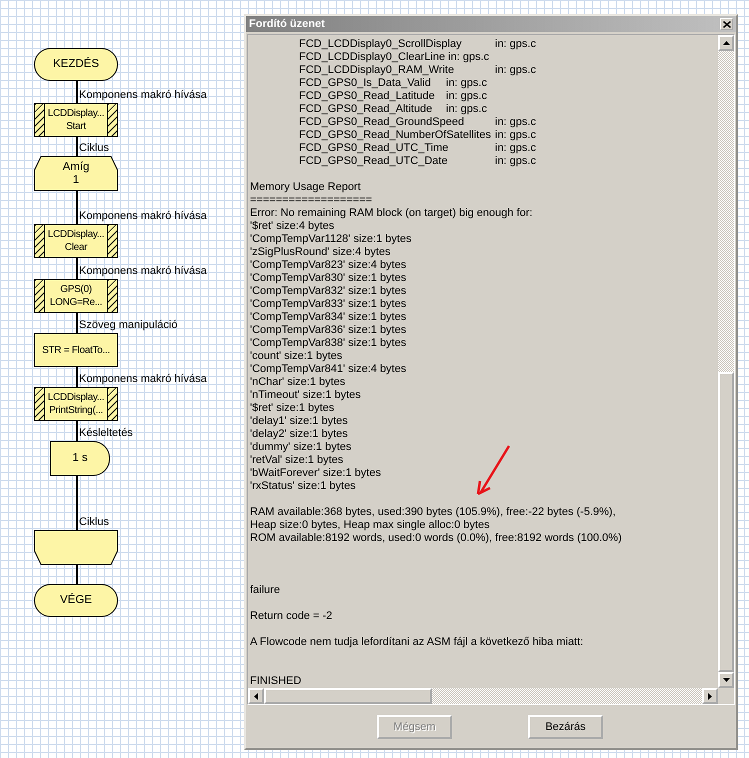 The width and height of the screenshot is (749, 758). What do you see at coordinates (287, 24) in the screenshot?
I see `window-title: Fordító üzenet` at bounding box center [287, 24].